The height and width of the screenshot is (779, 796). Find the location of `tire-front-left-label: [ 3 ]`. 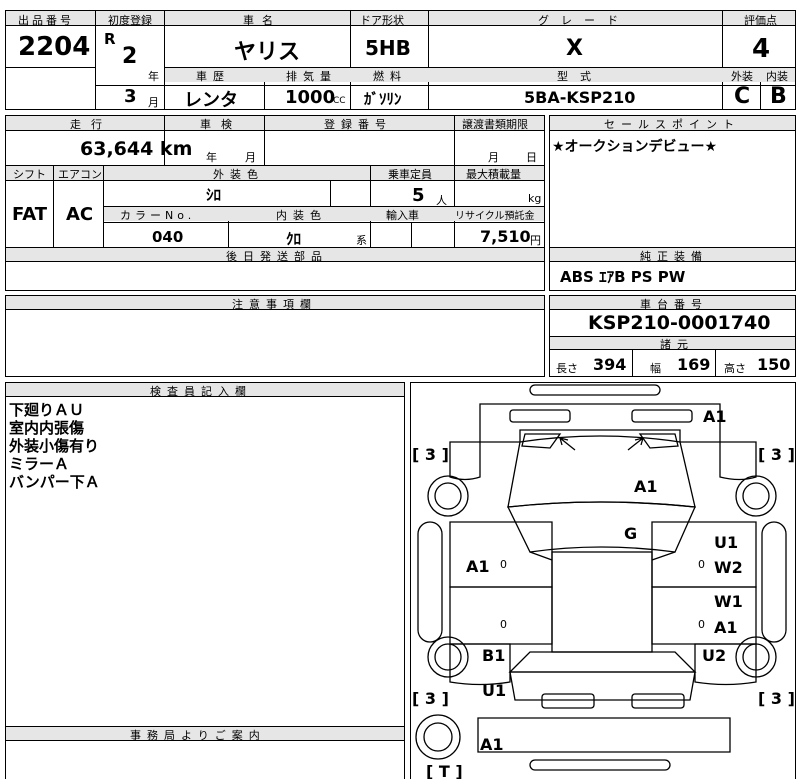

tire-front-left-label: [ 3 ] is located at coordinates (430, 454).